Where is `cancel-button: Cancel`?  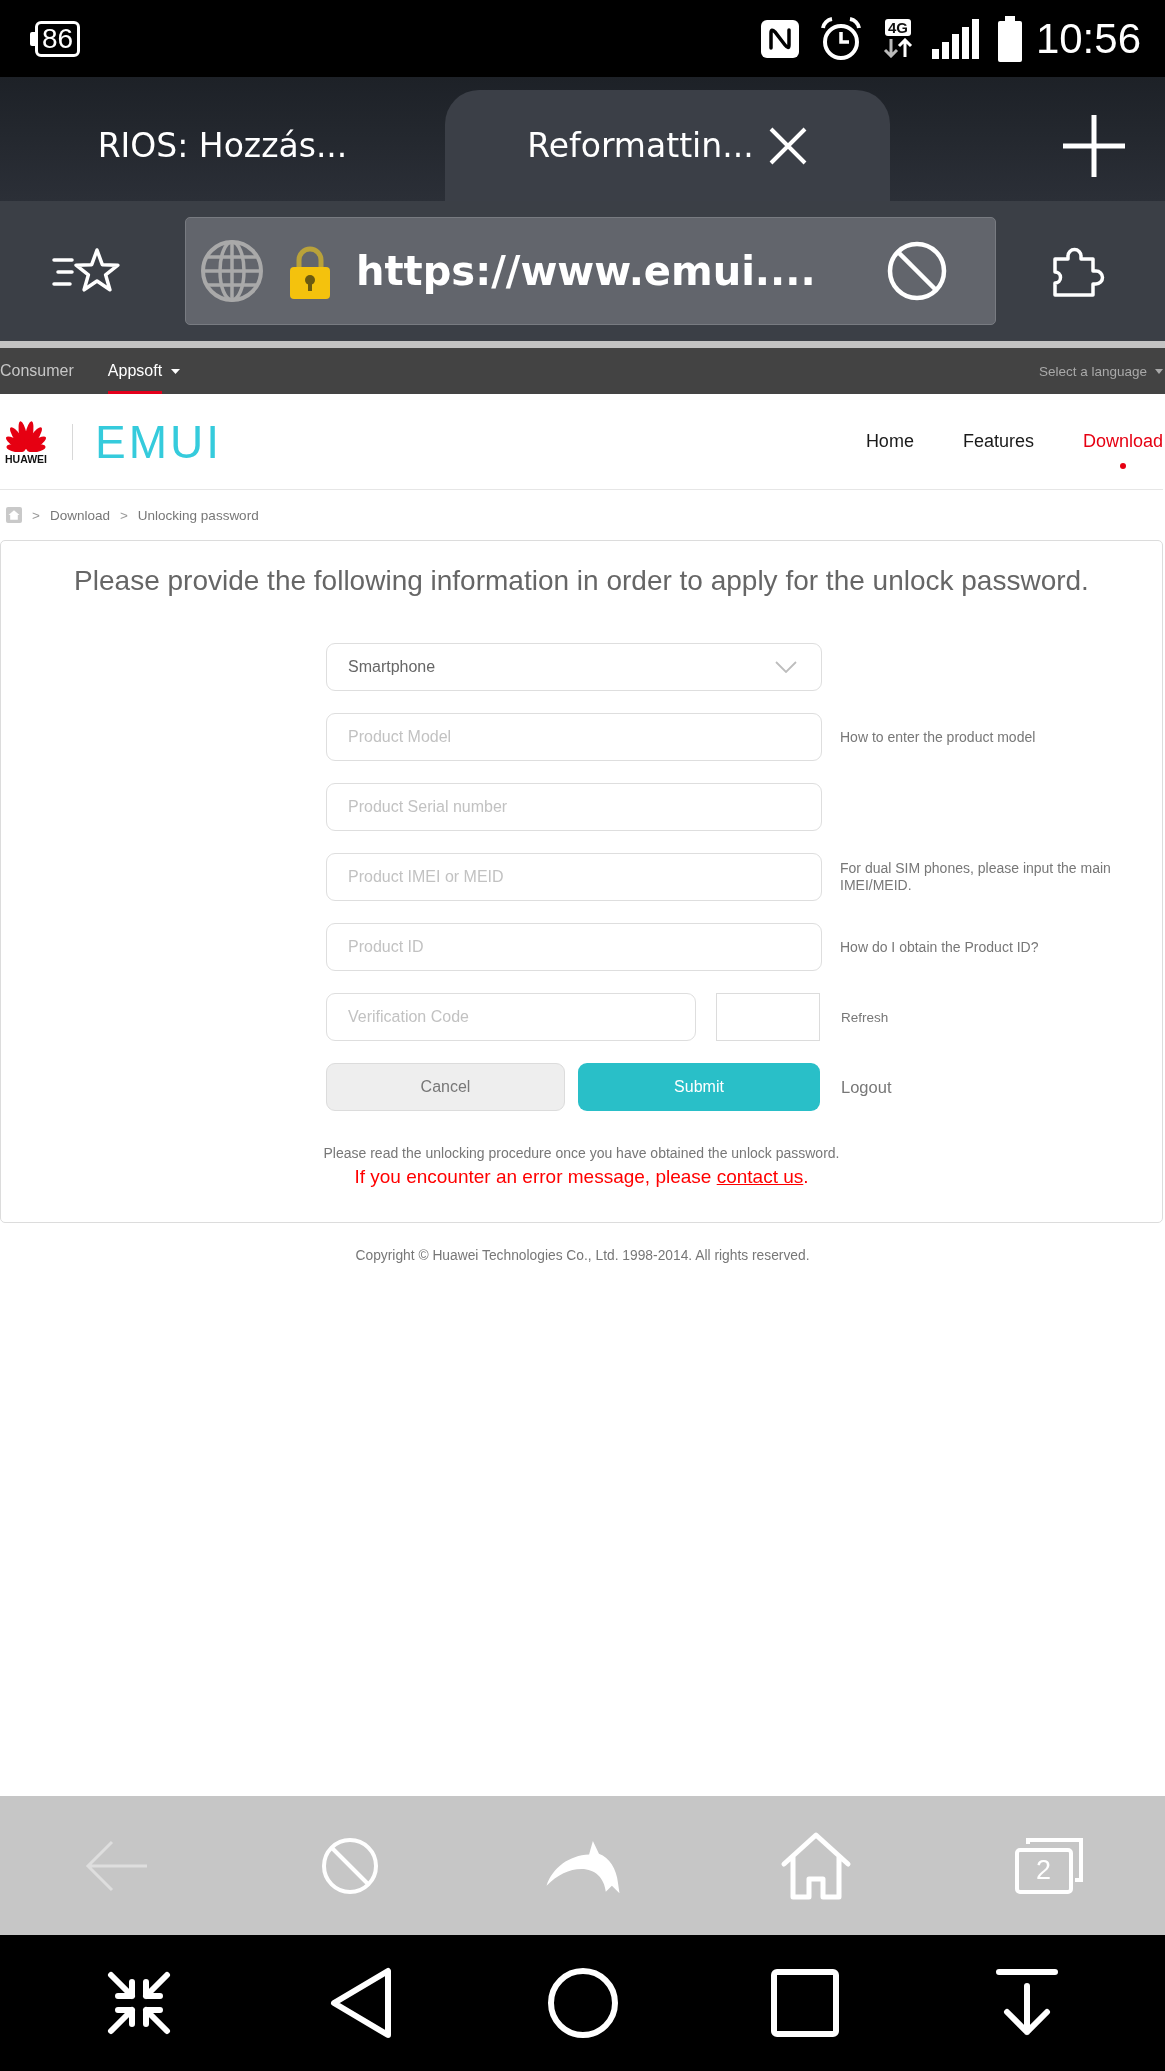 cancel-button: Cancel is located at coordinates (445, 1087).